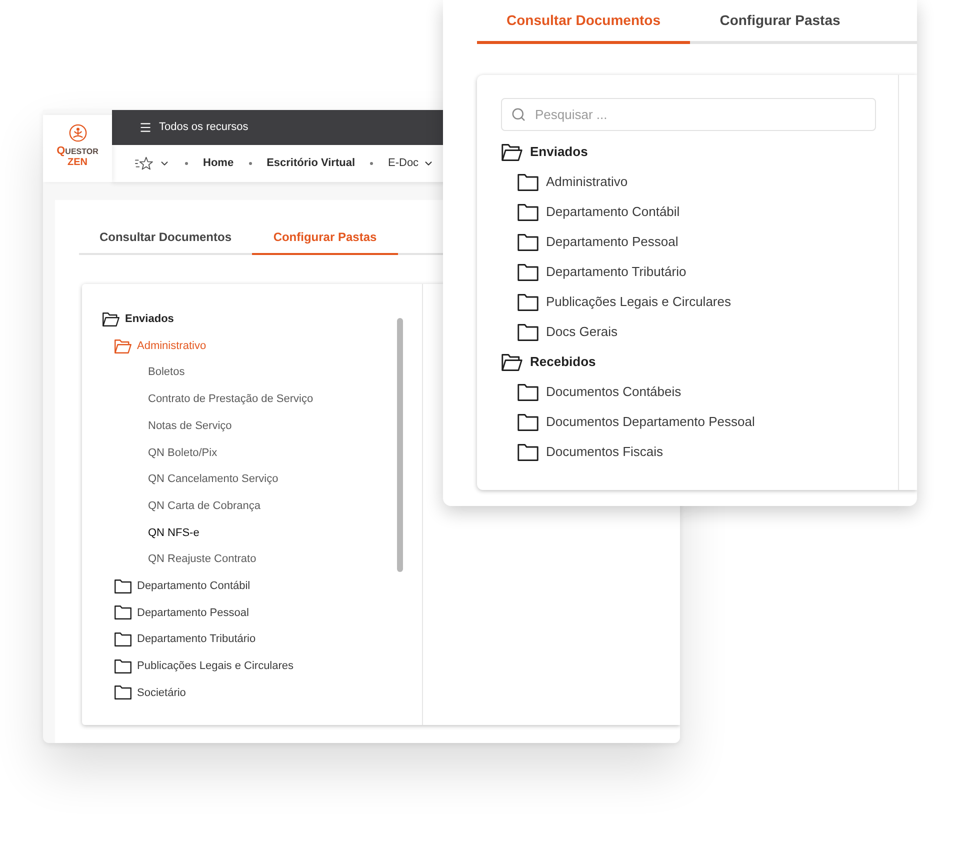  Describe the element at coordinates (202, 559) in the screenshot. I see `tree-item: QN Reajuste Contrato` at that location.